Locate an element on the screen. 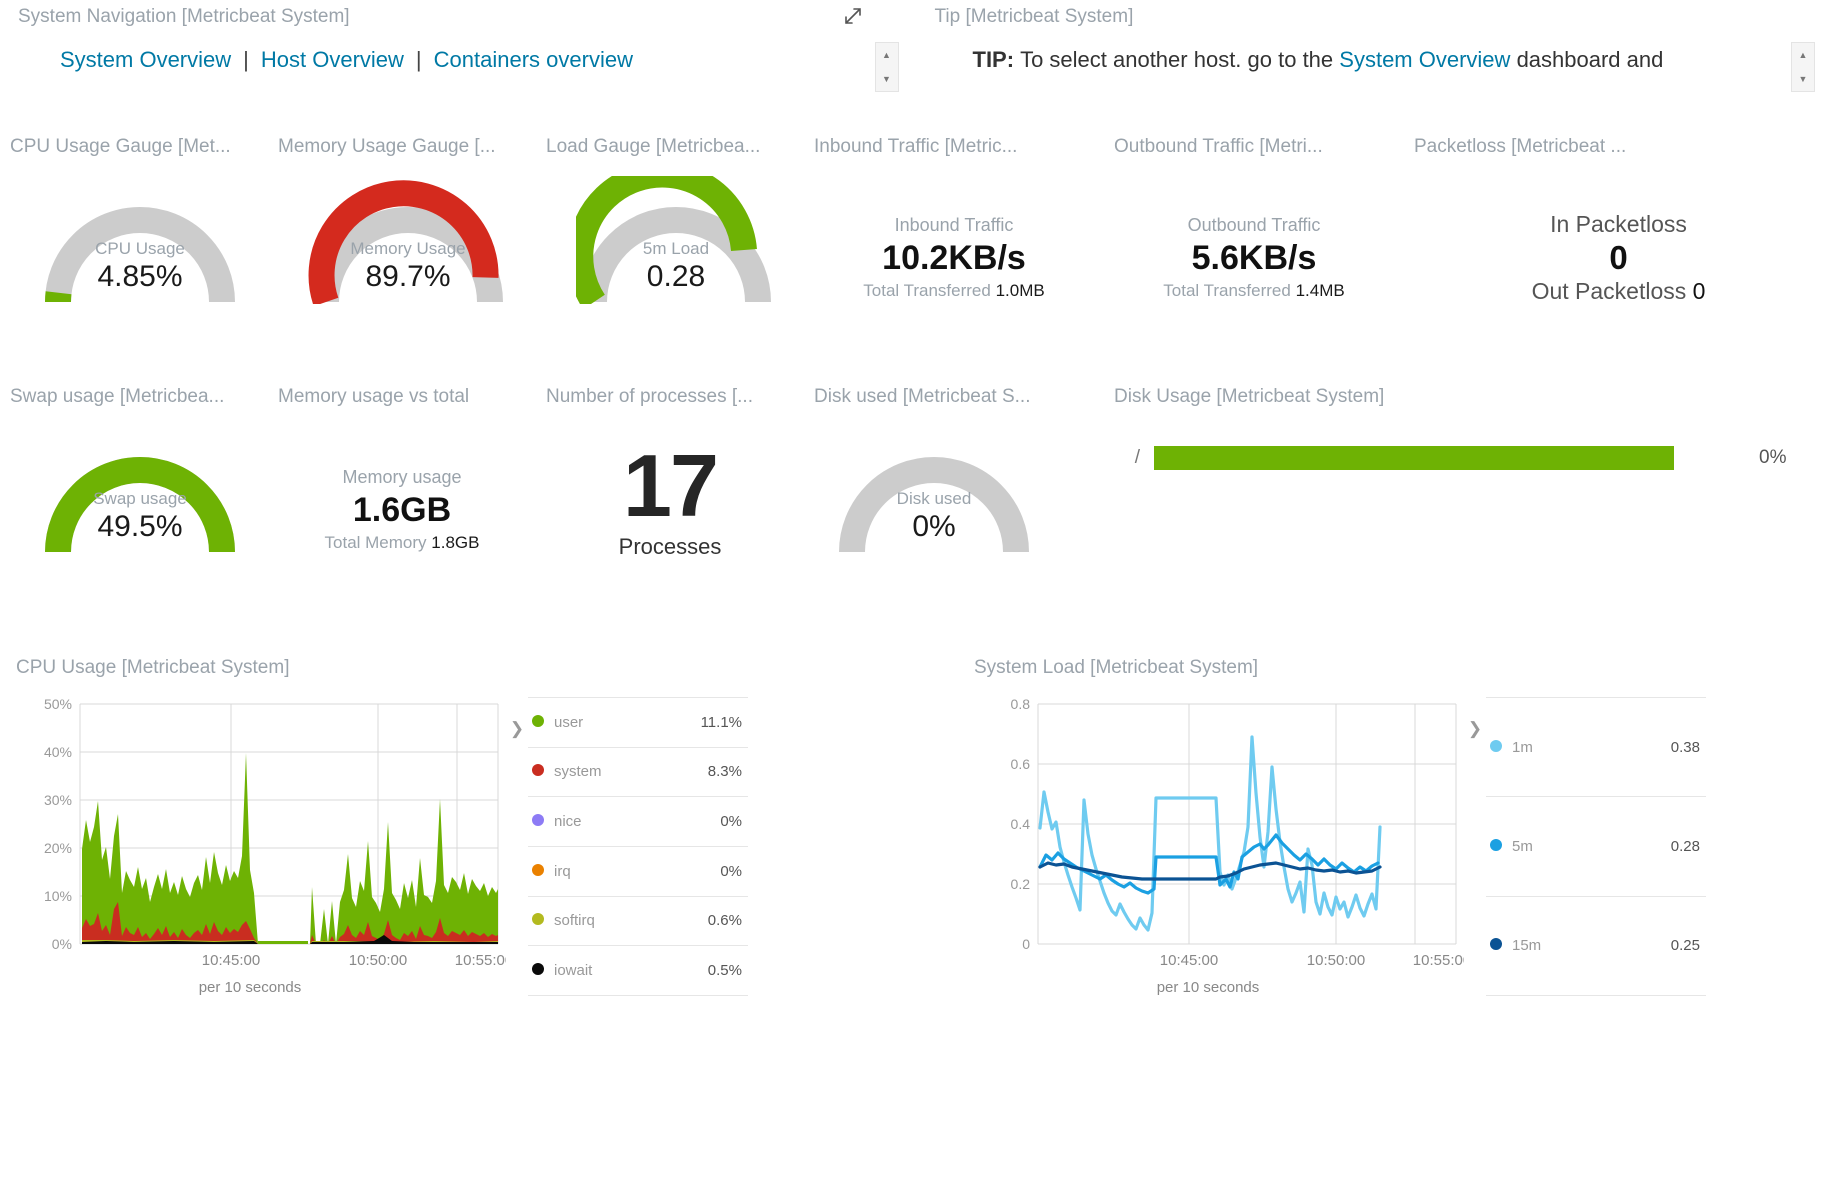 The image size is (1833, 1189). panel-title-system-load-chart: System Load [Metricbeat System] is located at coordinates (1116, 667).